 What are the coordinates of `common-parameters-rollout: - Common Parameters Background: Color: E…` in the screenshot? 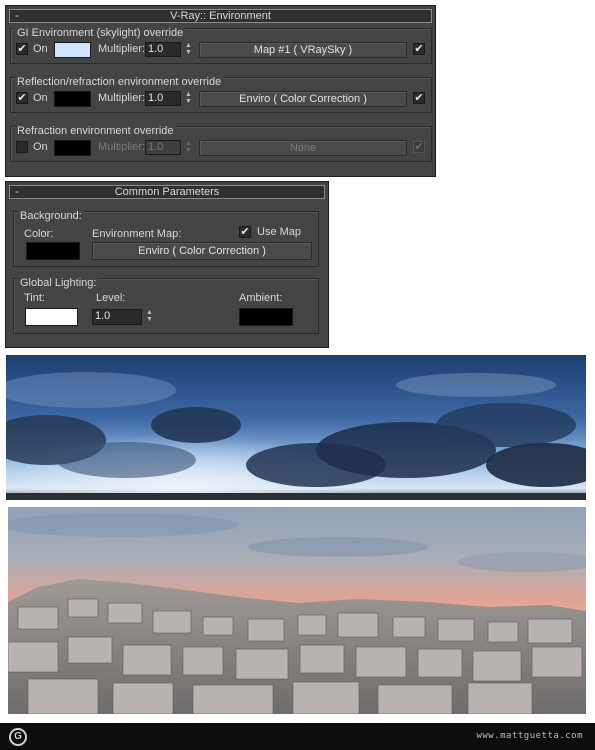 It's located at (167, 264).